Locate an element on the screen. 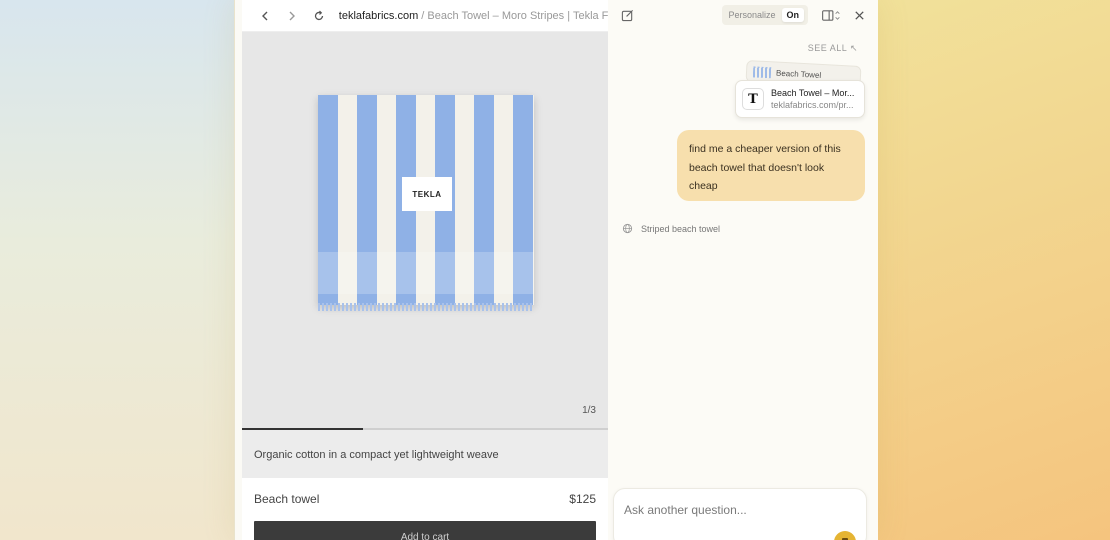 This screenshot has height=540, width=1110. ask-input is located at coordinates (724, 510).